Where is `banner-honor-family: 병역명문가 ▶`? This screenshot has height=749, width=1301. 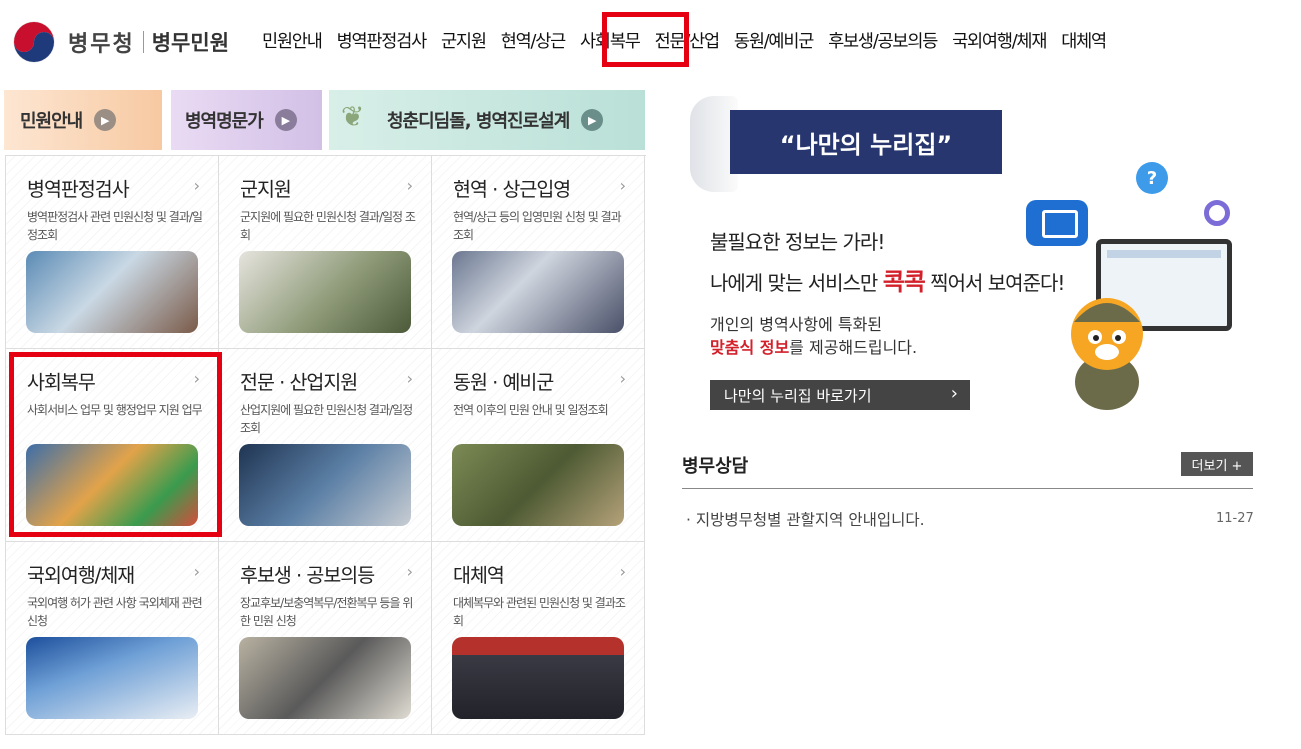 banner-honor-family: 병역명문가 ▶ is located at coordinates (246, 120).